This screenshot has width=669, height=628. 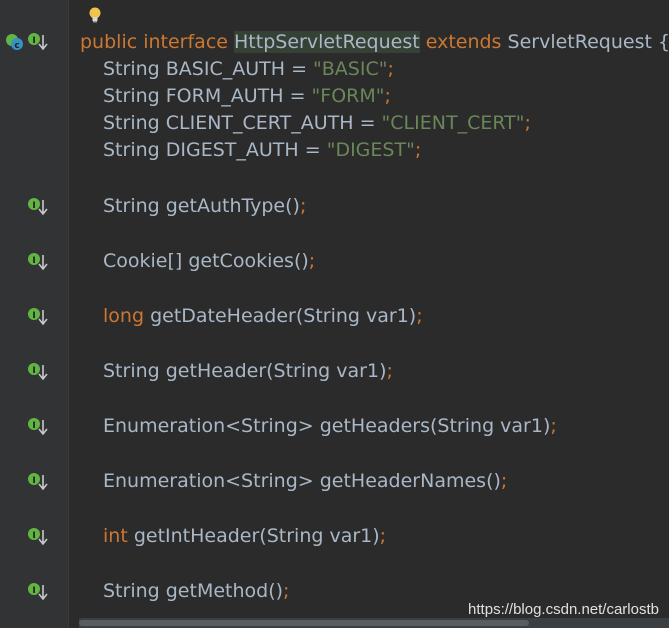 I want to click on open-brace: {, so click(x=663, y=42).